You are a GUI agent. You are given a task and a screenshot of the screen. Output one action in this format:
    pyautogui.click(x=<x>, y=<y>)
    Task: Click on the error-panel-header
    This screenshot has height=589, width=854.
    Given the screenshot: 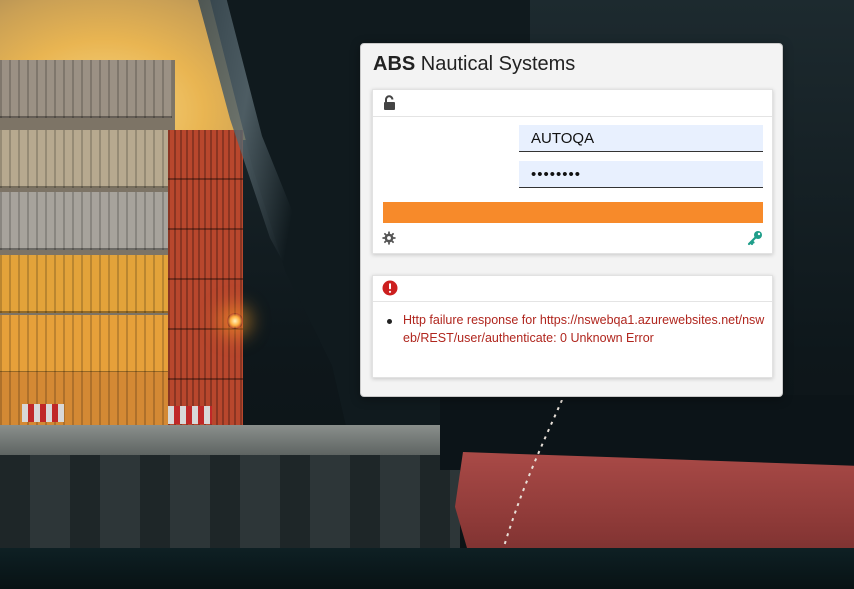 What is the action you would take?
    pyautogui.click(x=572, y=289)
    